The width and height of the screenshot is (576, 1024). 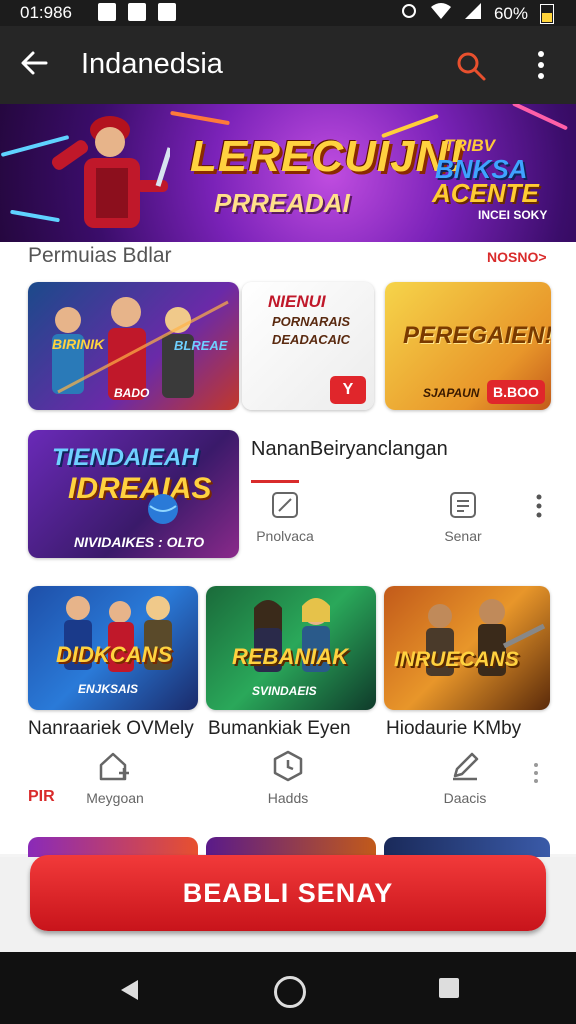 I want to click on tool-clock-label: Hadds, so click(x=288, y=798).